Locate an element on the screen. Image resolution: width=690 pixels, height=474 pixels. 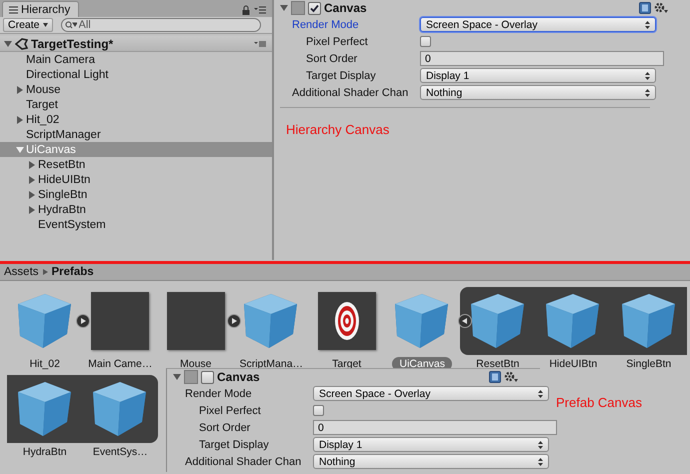
component-icon is located at coordinates (298, 8).